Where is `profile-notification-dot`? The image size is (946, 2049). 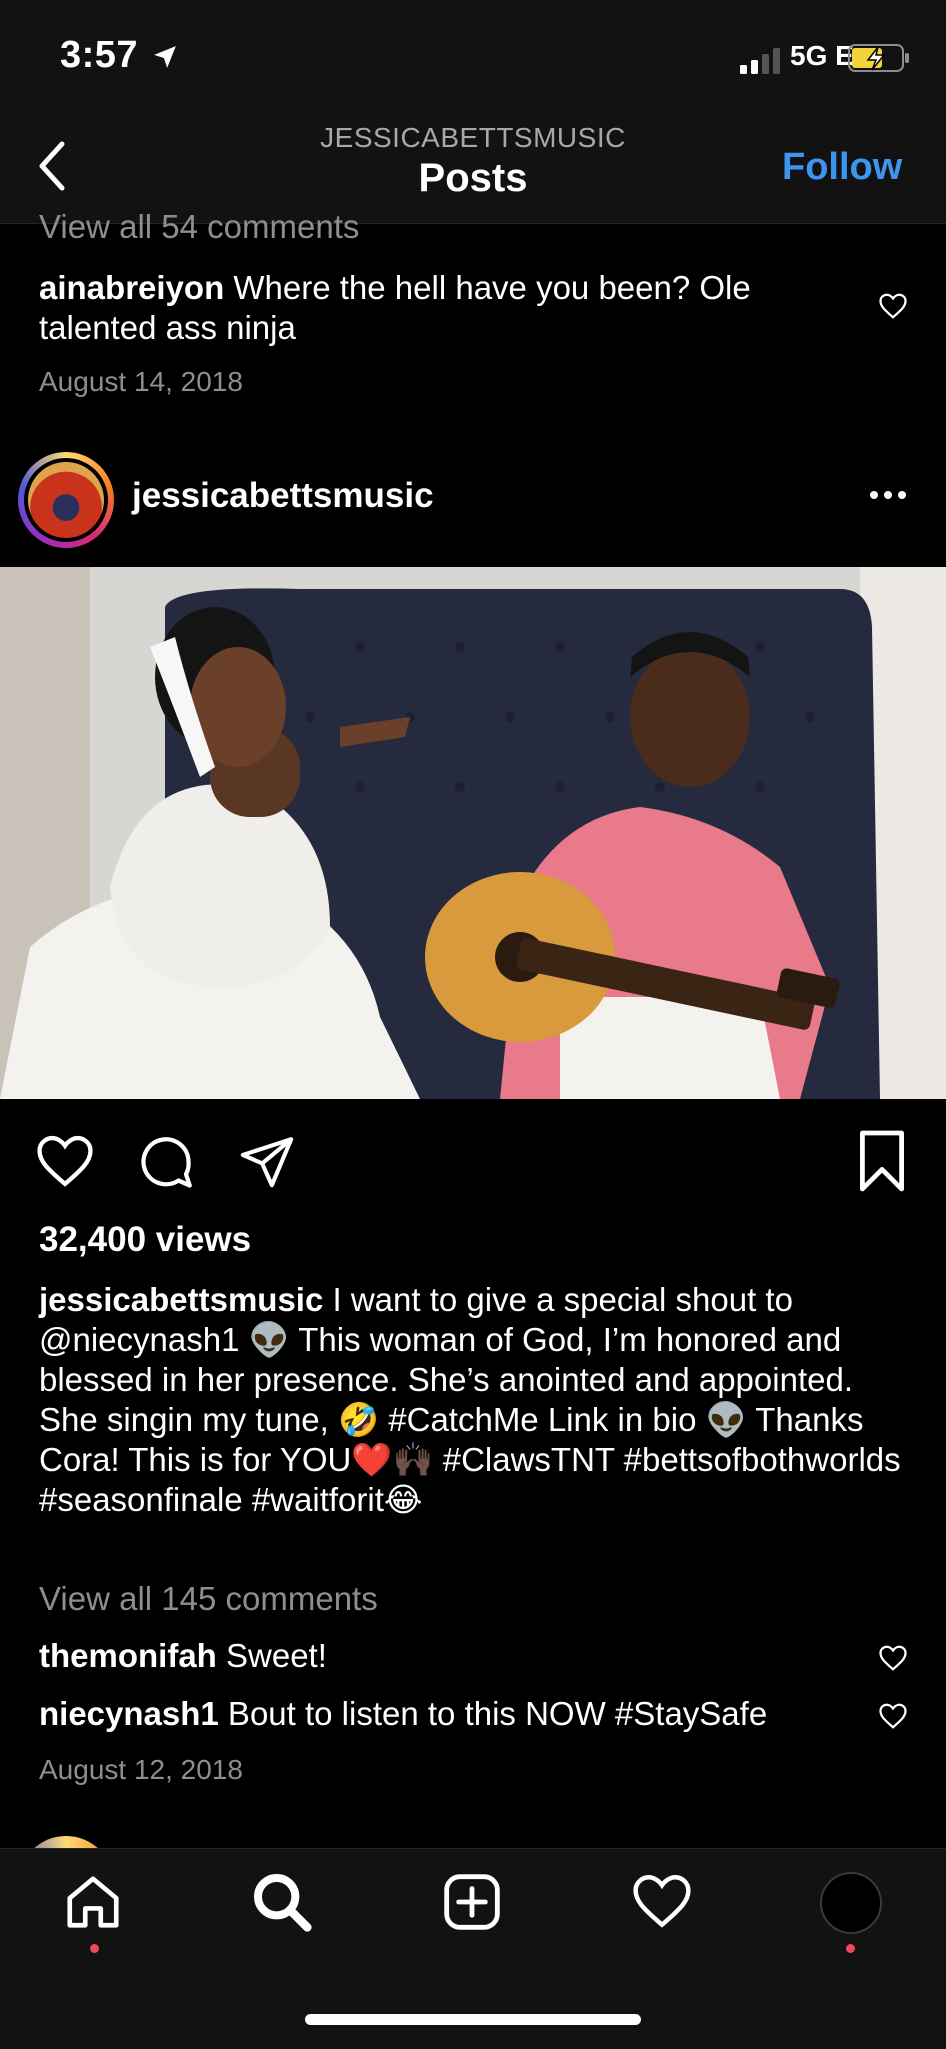
profile-notification-dot is located at coordinates (850, 1948).